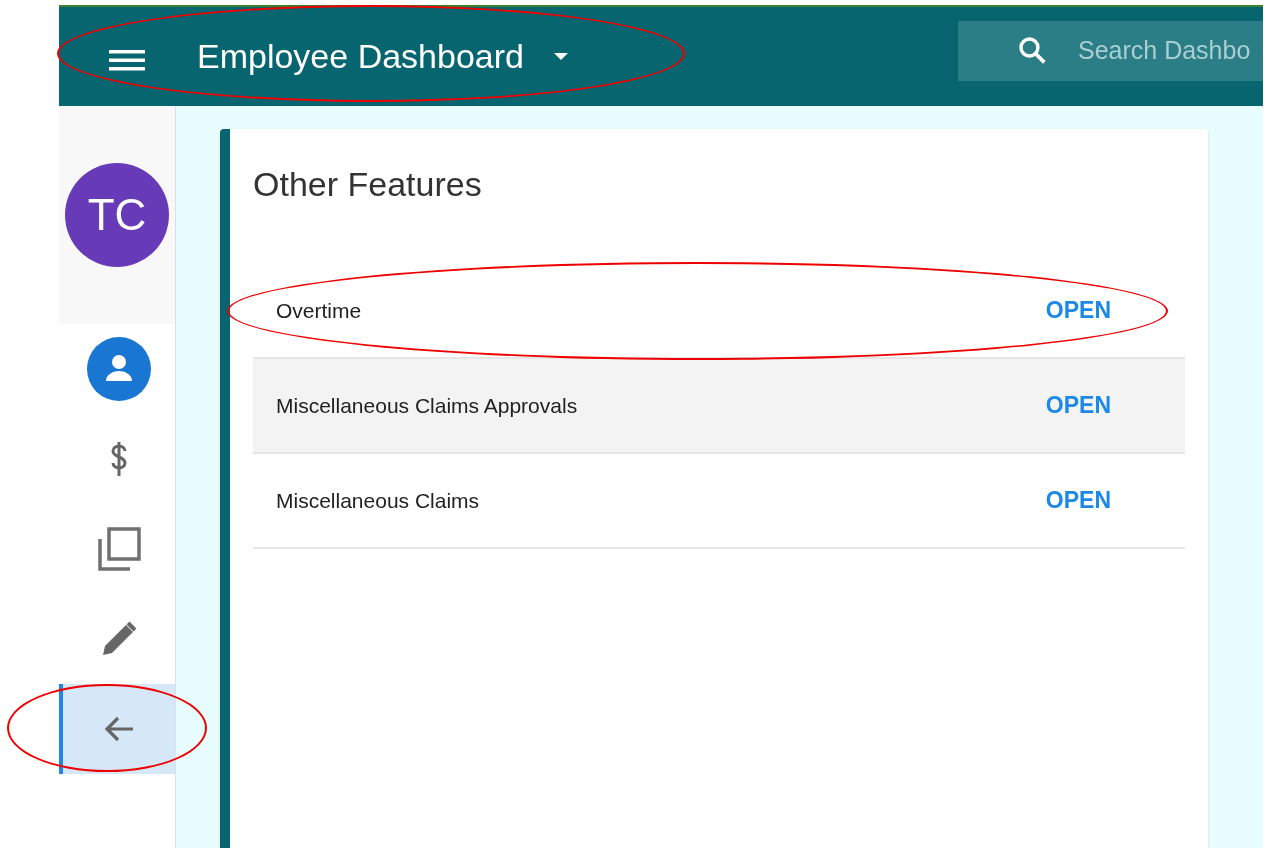 The height and width of the screenshot is (848, 1269). I want to click on search-bar: Search Dashbo, so click(1110, 50).